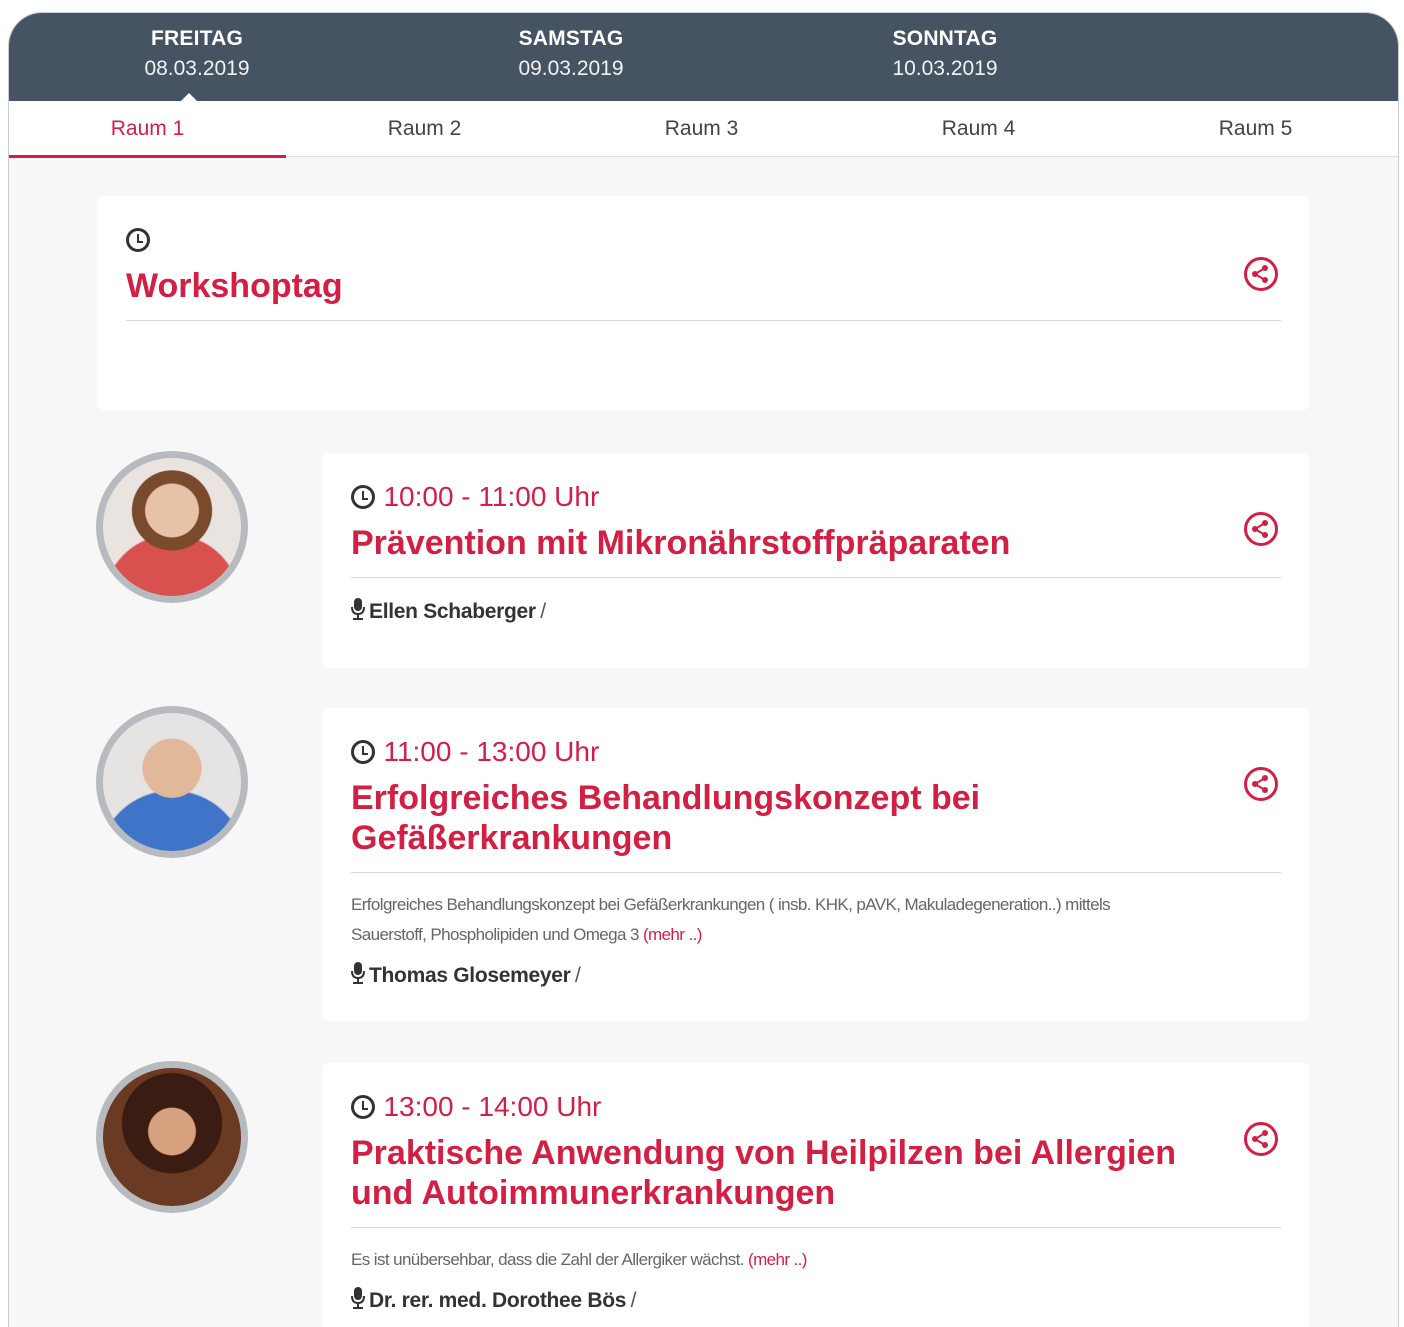 The image size is (1404, 1327). What do you see at coordinates (703, 303) in the screenshot?
I see `day-header-card: Workshoptag` at bounding box center [703, 303].